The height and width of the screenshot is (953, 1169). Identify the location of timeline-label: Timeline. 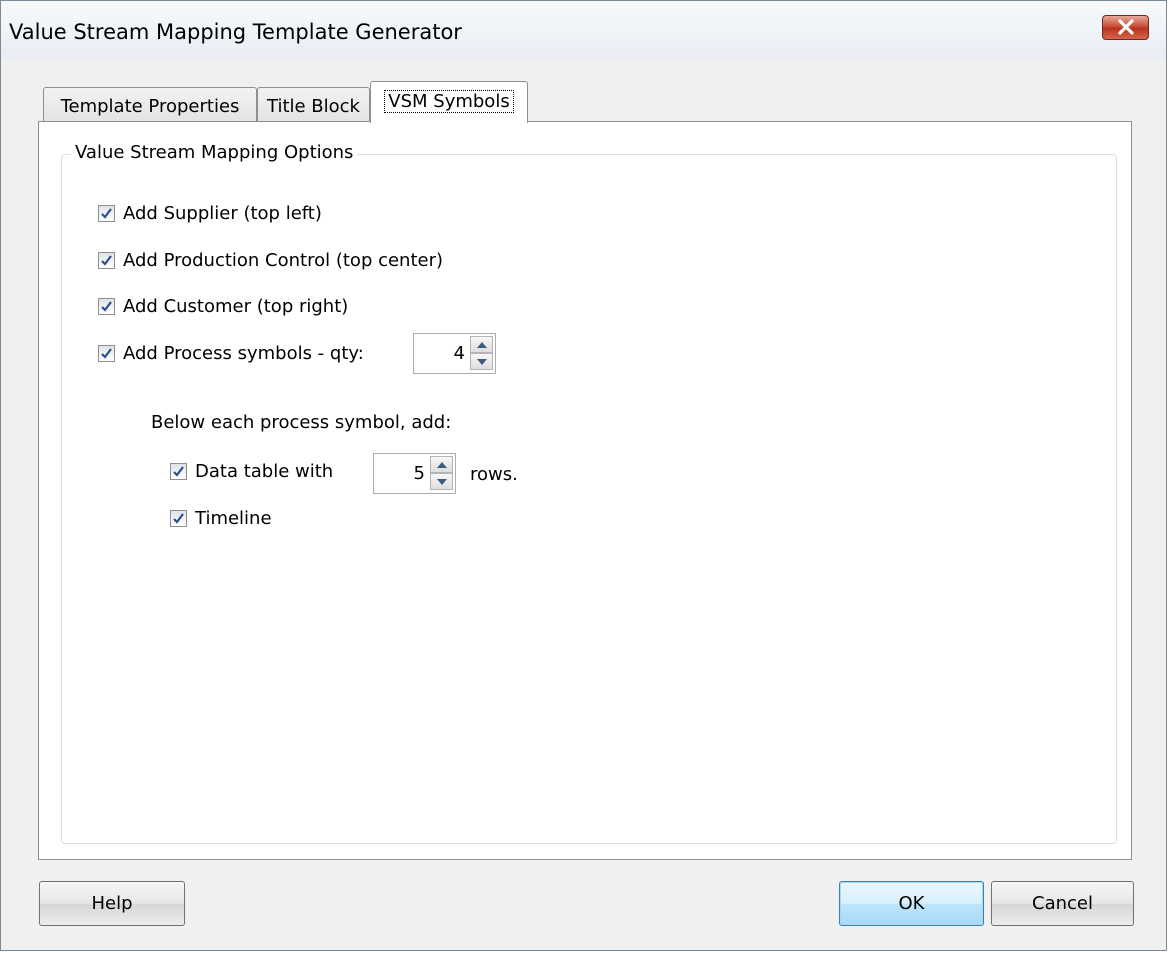
(233, 518).